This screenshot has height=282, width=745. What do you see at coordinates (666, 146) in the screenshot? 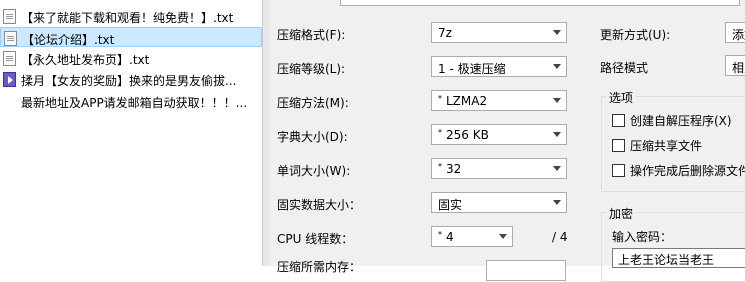
I see `compress-shared-label: 压缩共享文件` at bounding box center [666, 146].